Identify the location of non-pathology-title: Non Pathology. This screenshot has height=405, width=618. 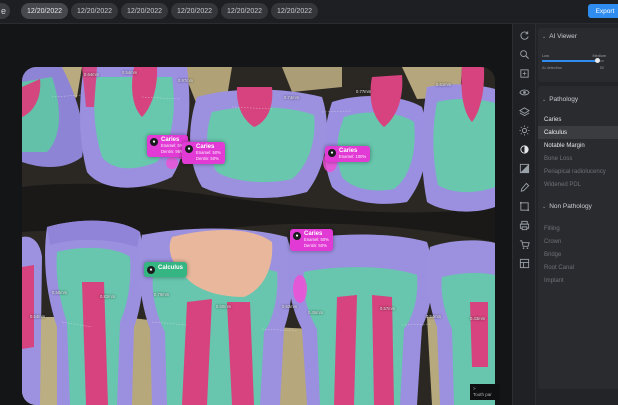
(570, 206).